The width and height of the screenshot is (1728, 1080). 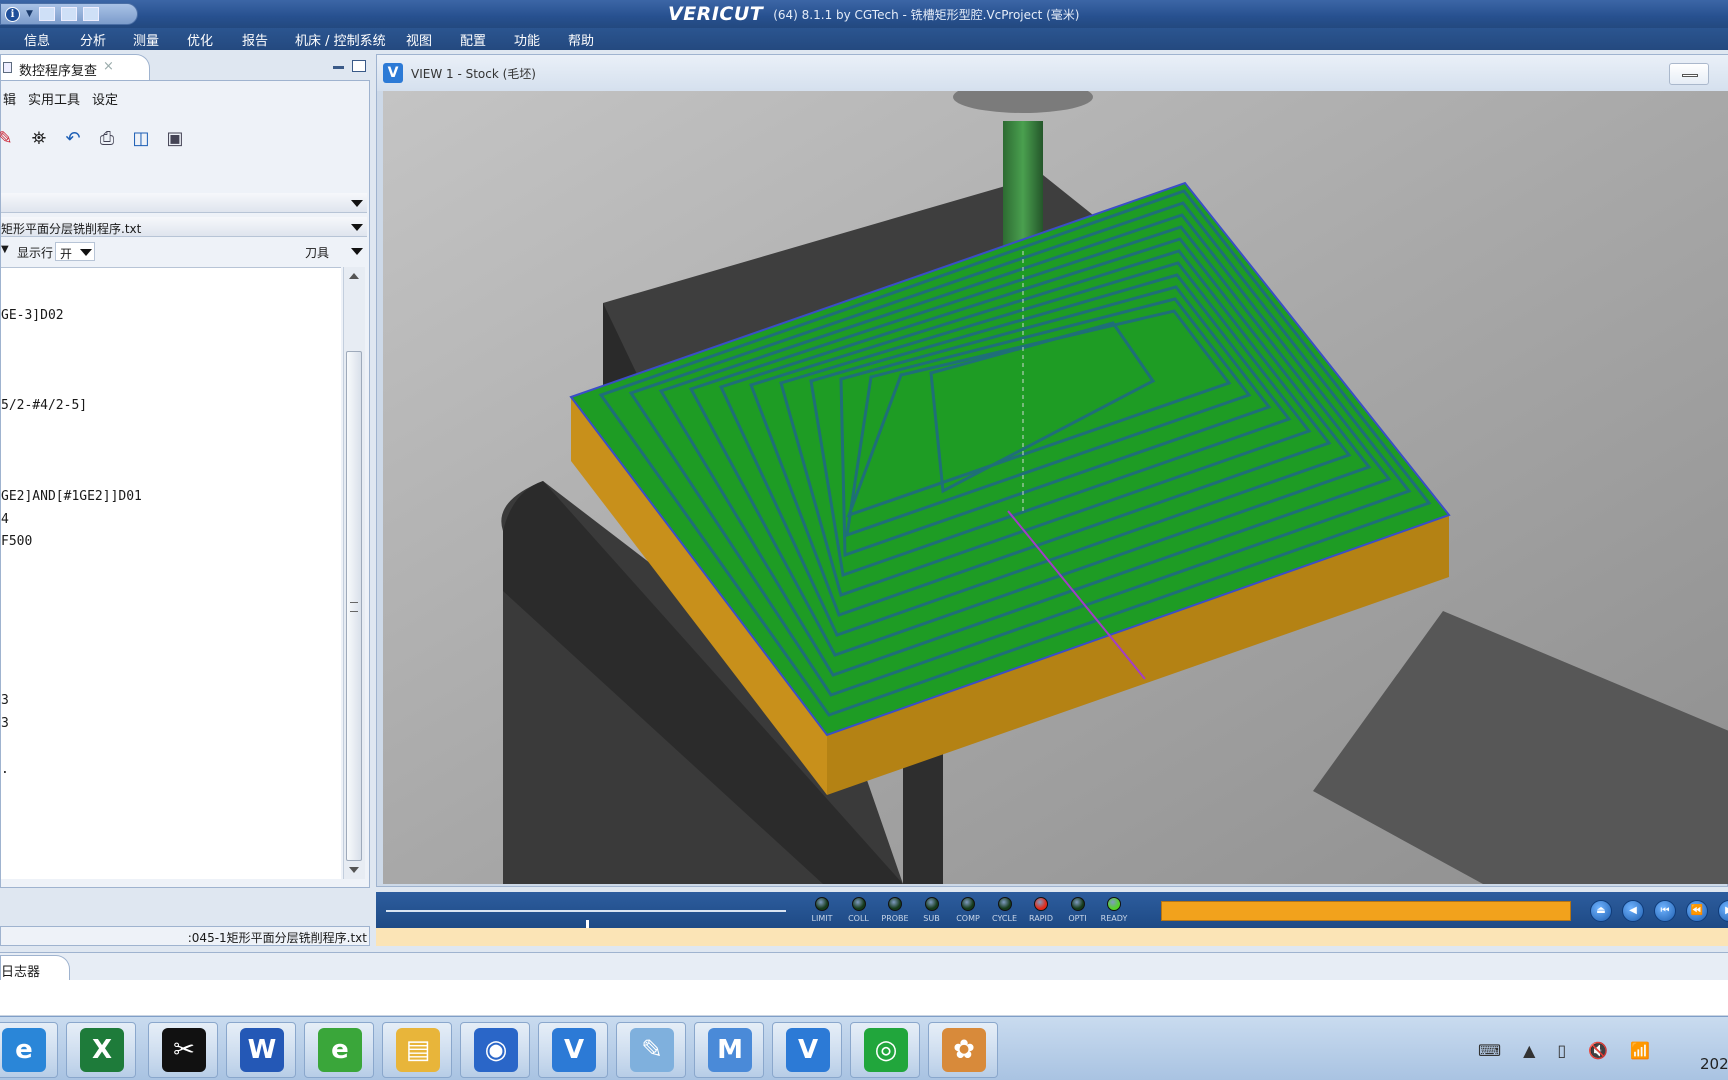 What do you see at coordinates (175, 138) in the screenshot?
I see `window-icon: ▣` at bounding box center [175, 138].